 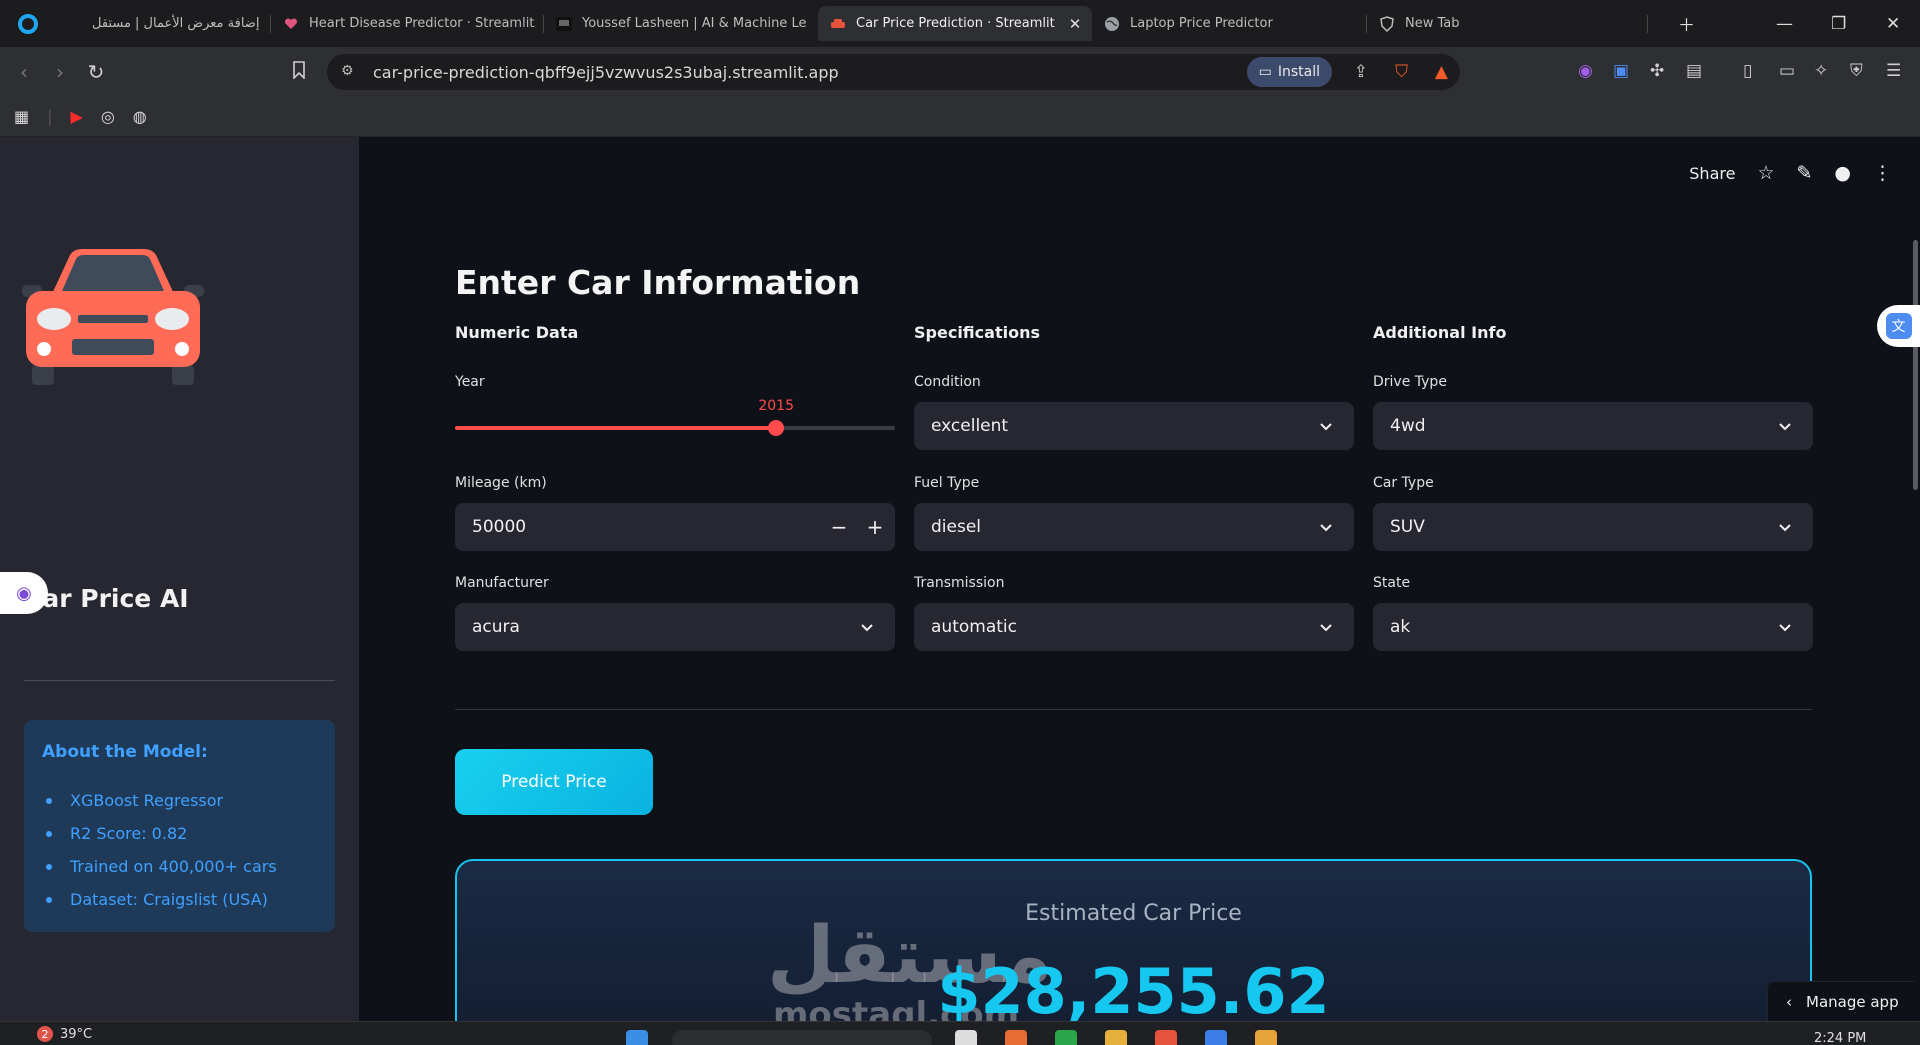 I want to click on reload-icon: ↻, so click(x=96, y=72).